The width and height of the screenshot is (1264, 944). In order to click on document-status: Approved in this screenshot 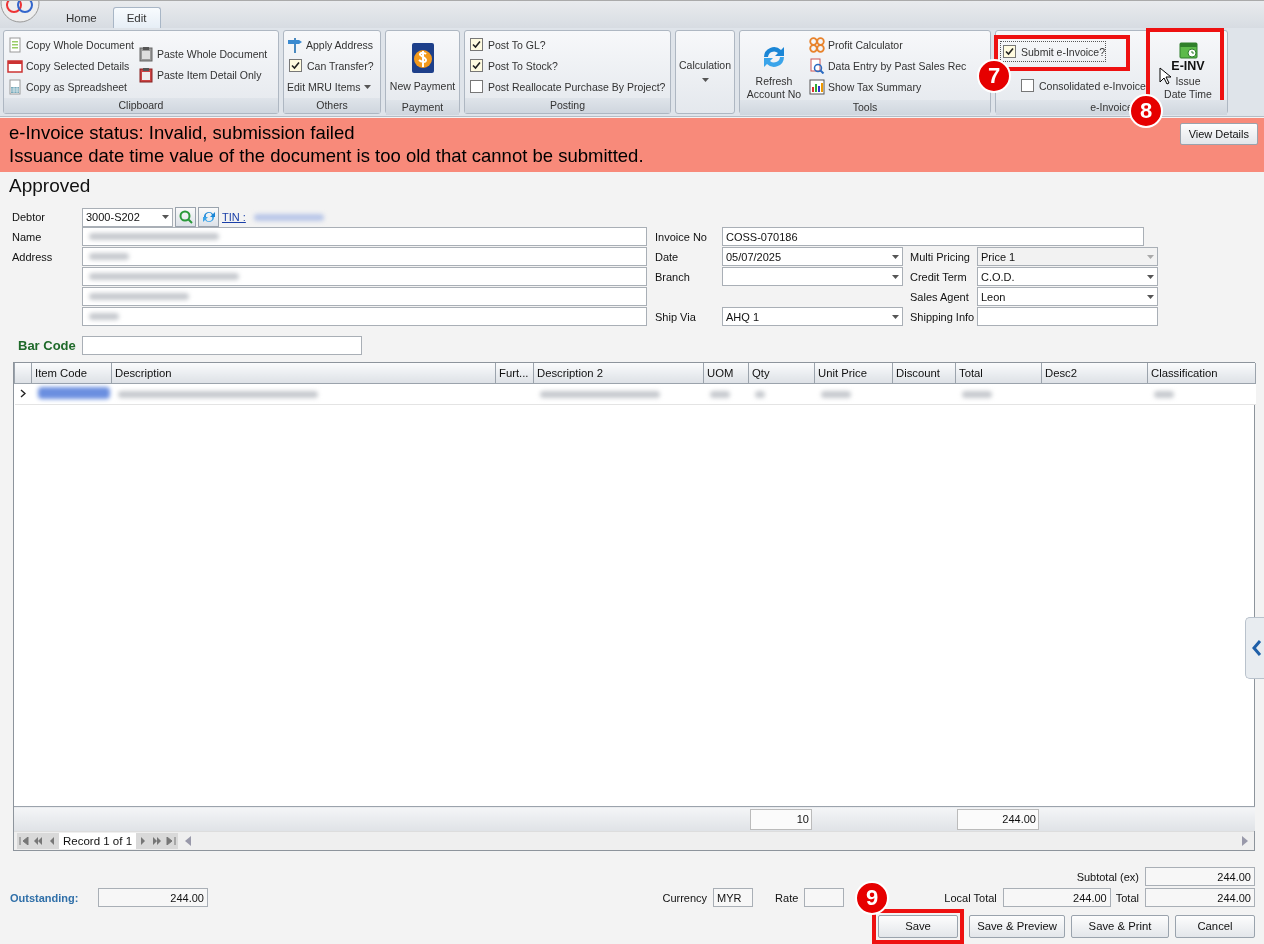, I will do `click(50, 186)`.